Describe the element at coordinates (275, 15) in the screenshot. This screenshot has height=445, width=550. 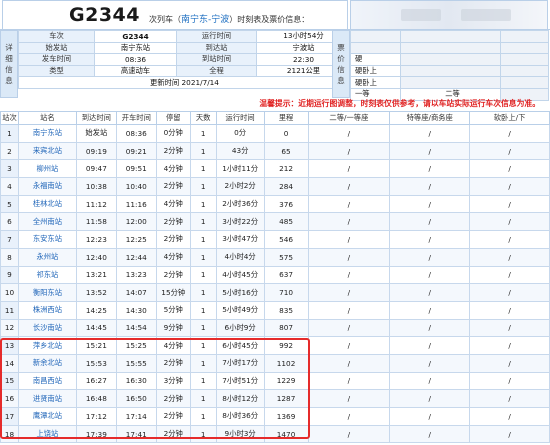
I see `page-header: G2344 次列车（南宁东-宁波）时刻表及票价信息：` at that location.